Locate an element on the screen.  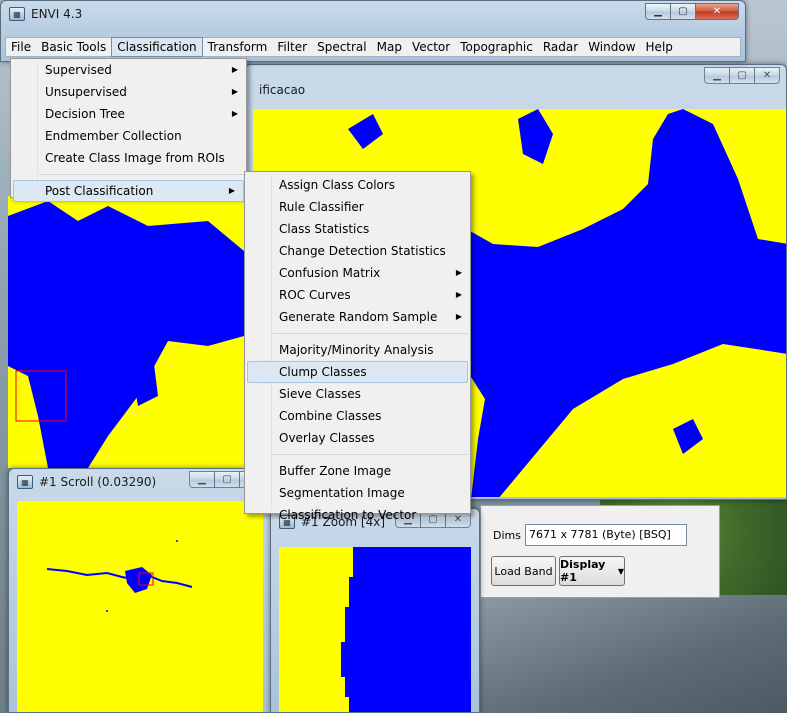
menu-item-endmember-collection: Endmember Collection is located at coordinates (128, 136).